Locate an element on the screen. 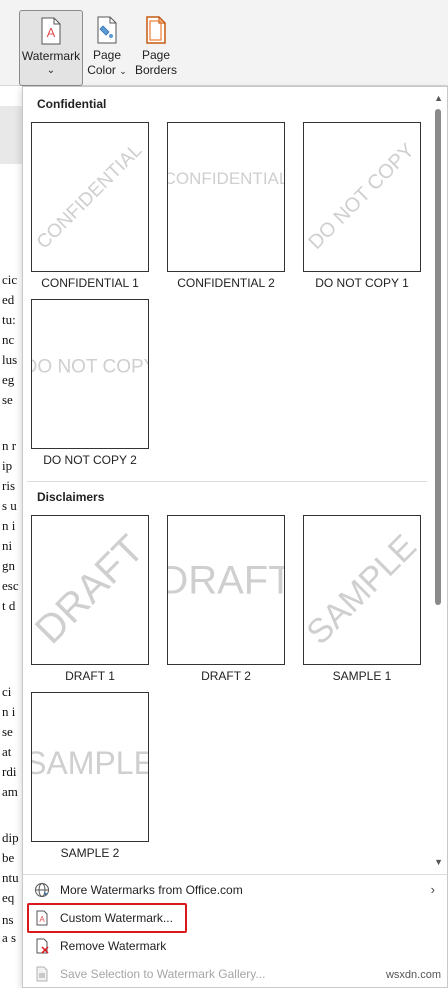 The width and height of the screenshot is (448, 988). watermark-icon: A is located at coordinates (51, 31).